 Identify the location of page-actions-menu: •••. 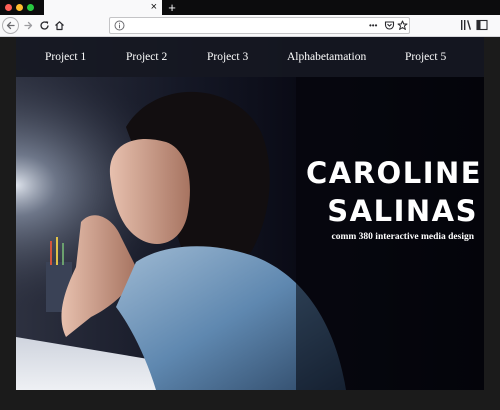
(373, 25).